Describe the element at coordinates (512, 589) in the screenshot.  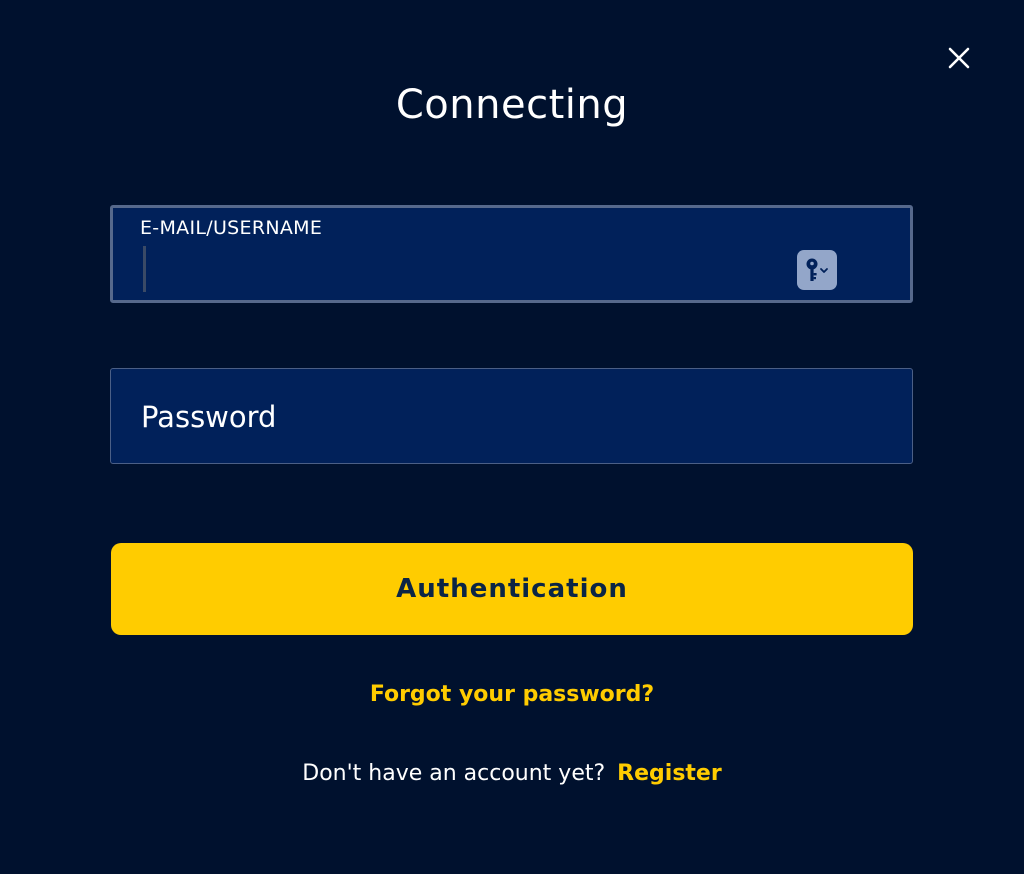
I see `authentication-button: Authentication` at that location.